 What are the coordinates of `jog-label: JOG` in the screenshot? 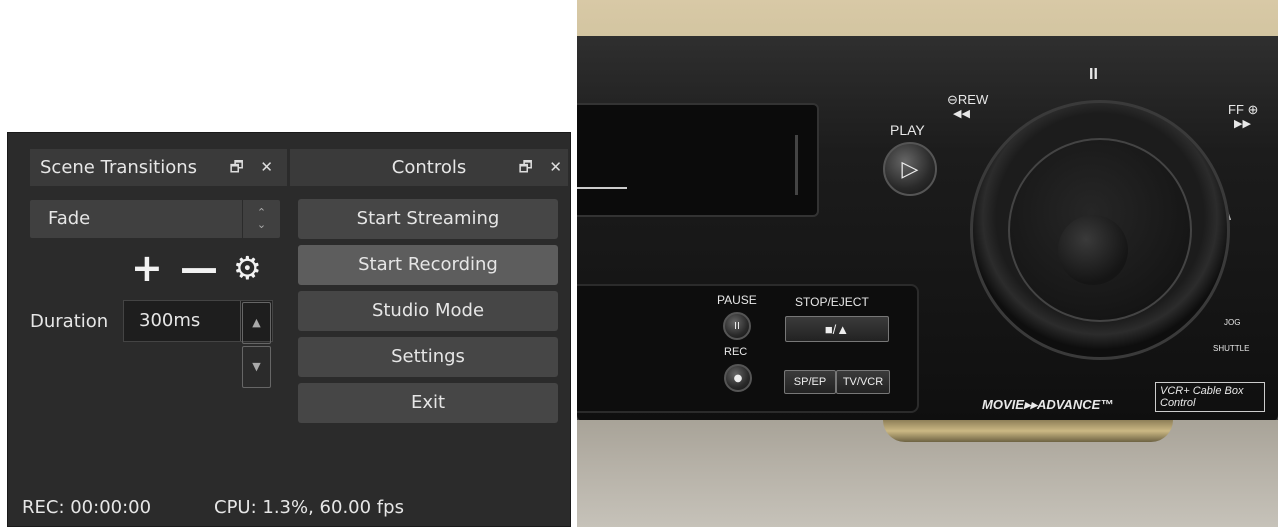 It's located at (1232, 322).